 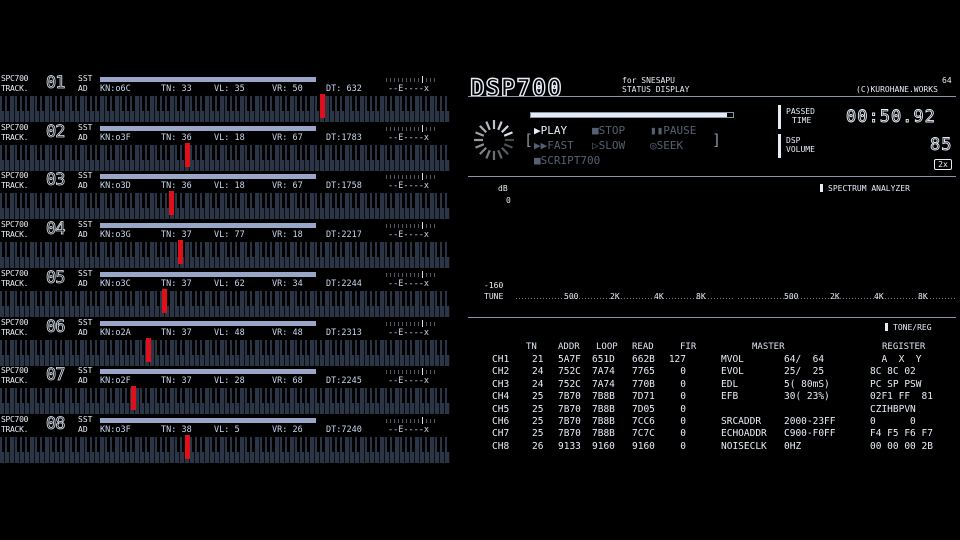 I want to click on spectrum-title: SPECTRUM ANALYZER, so click(x=869, y=188).